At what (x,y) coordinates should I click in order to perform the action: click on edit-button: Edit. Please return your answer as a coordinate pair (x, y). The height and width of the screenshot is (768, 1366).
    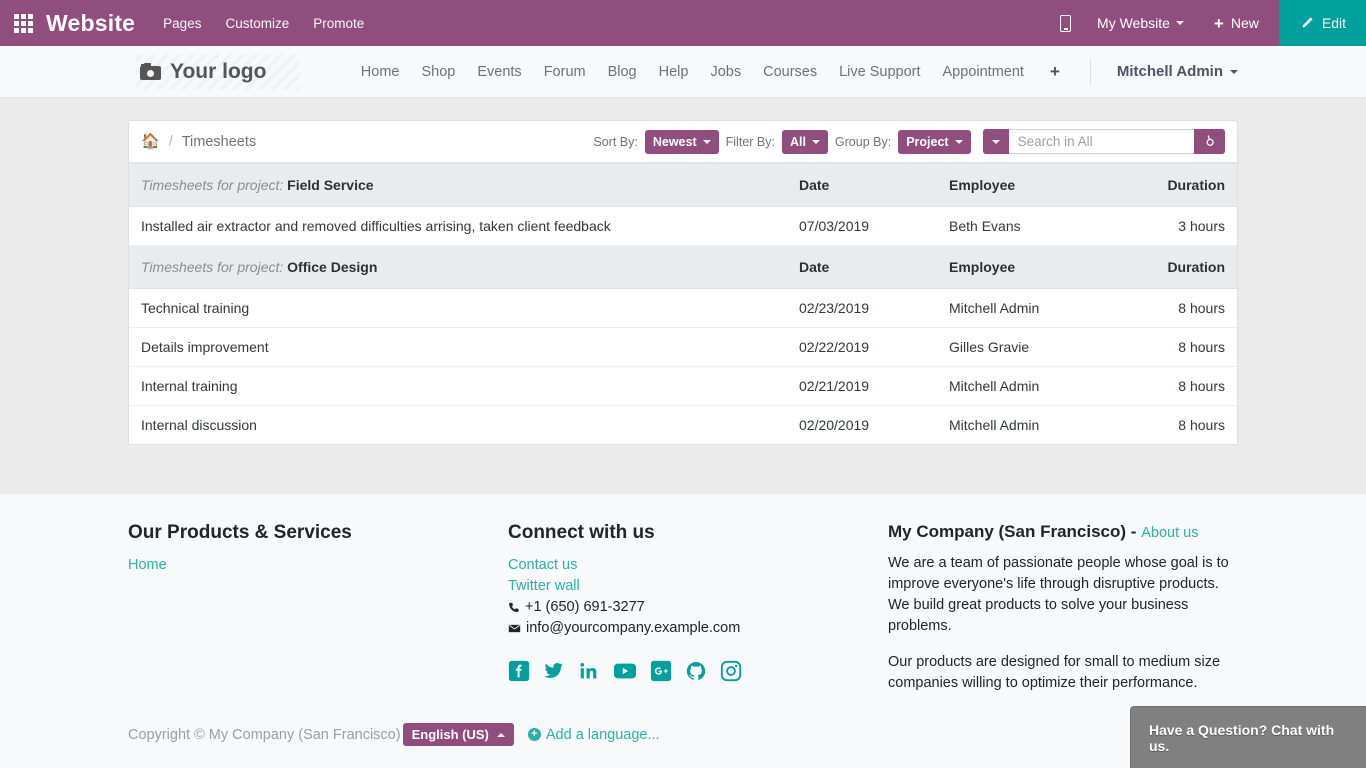
    Looking at the image, I should click on (1322, 23).